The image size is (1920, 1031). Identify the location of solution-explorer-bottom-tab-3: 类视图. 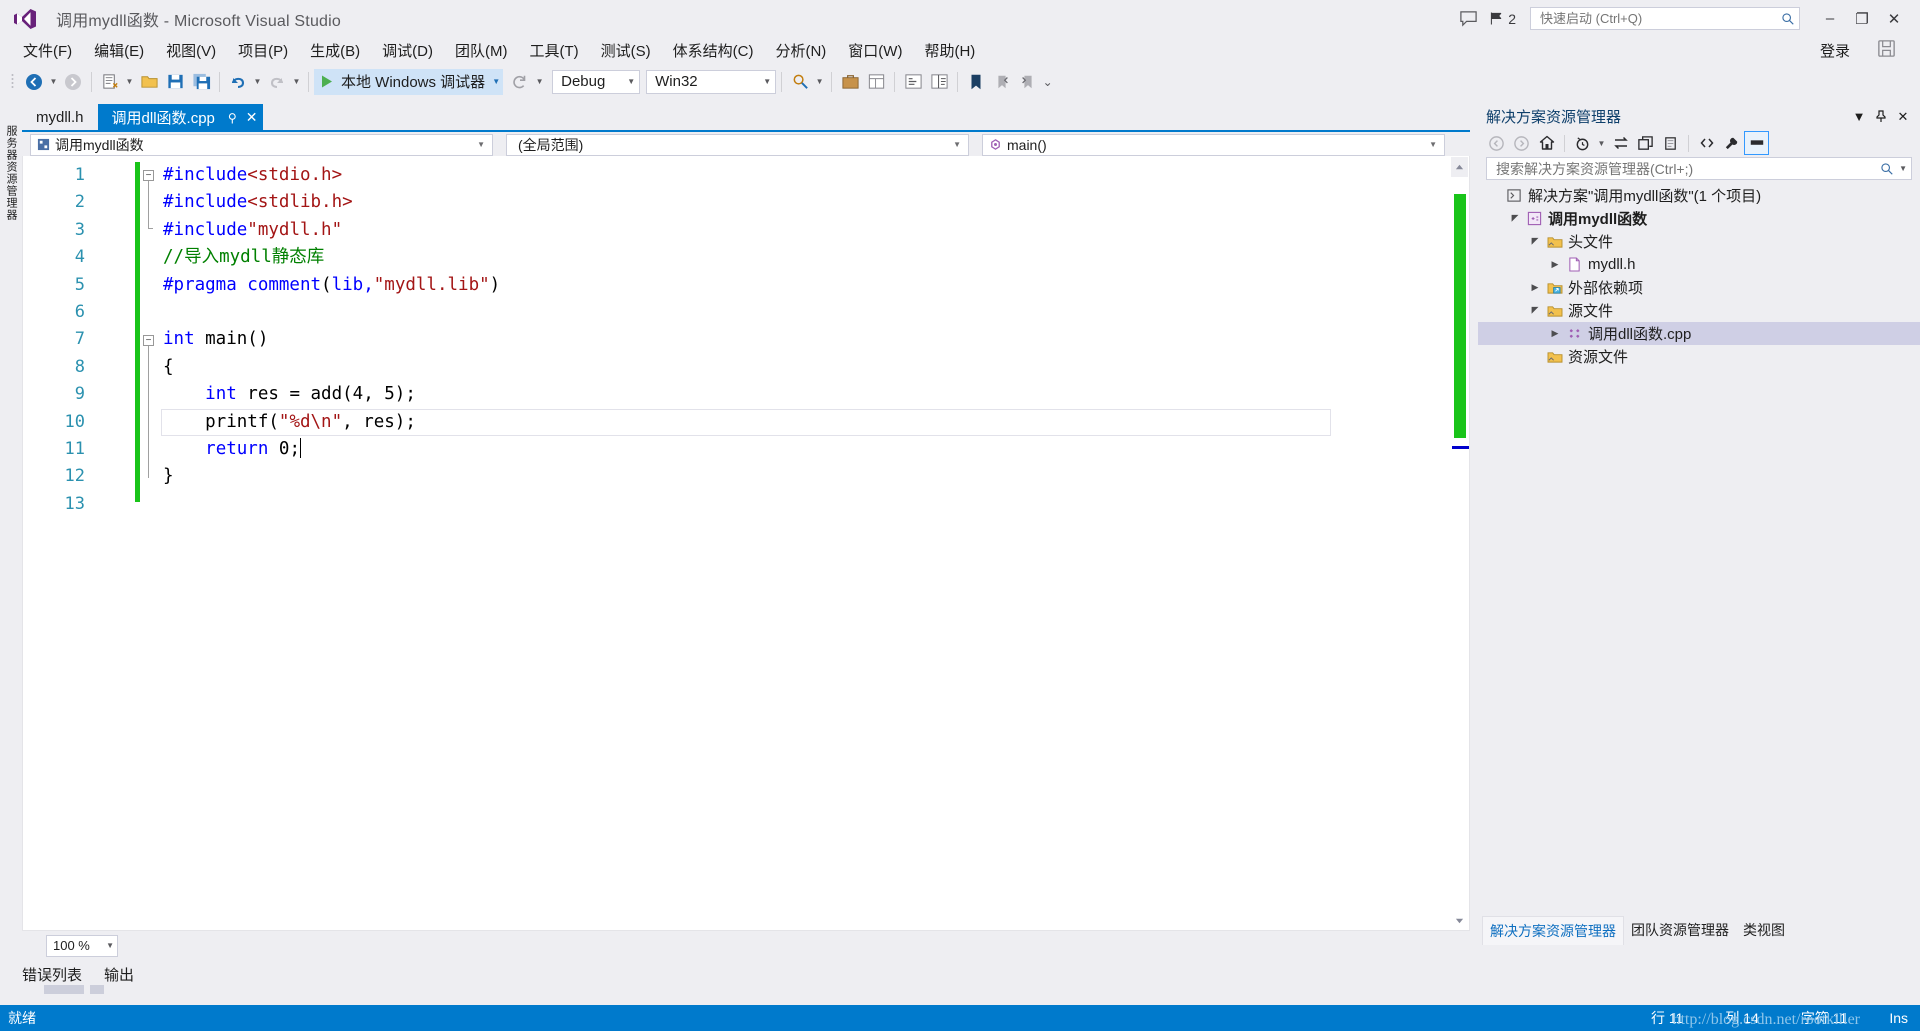
(1764, 930).